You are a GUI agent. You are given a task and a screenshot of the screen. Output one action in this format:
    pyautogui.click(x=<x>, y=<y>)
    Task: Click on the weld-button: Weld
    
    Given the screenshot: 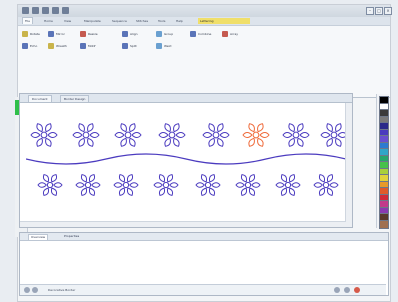 What is the action you would take?
    pyautogui.click(x=163, y=46)
    